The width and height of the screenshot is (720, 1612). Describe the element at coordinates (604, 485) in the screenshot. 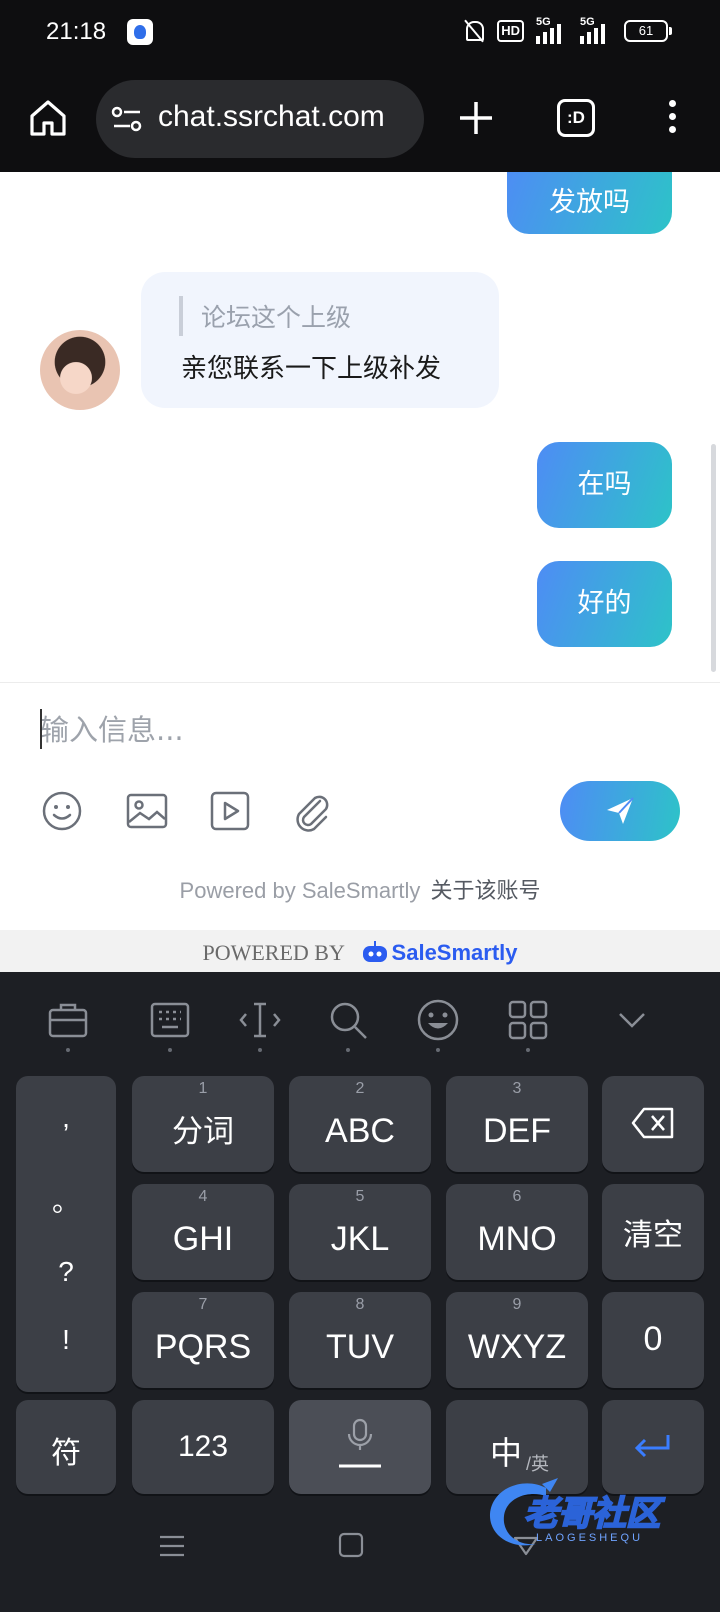

I see `outgoing-message: 在吗` at that location.